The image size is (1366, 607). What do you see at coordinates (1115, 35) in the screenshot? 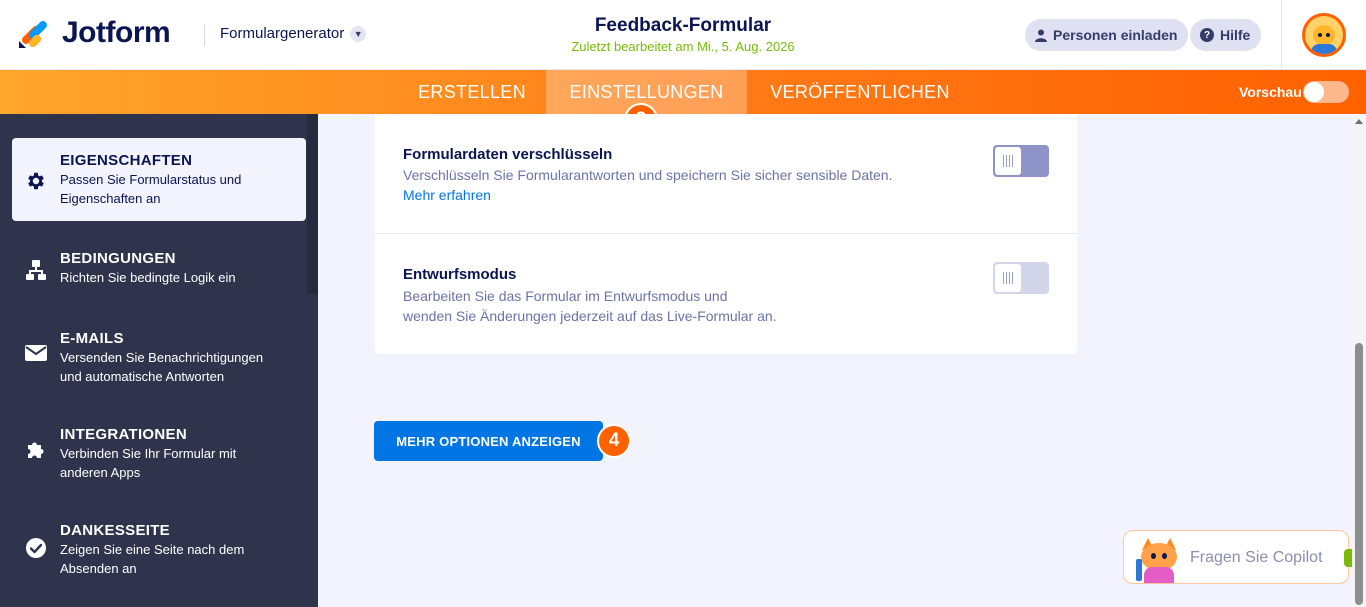
I see `invite-label: Personen einladen` at bounding box center [1115, 35].